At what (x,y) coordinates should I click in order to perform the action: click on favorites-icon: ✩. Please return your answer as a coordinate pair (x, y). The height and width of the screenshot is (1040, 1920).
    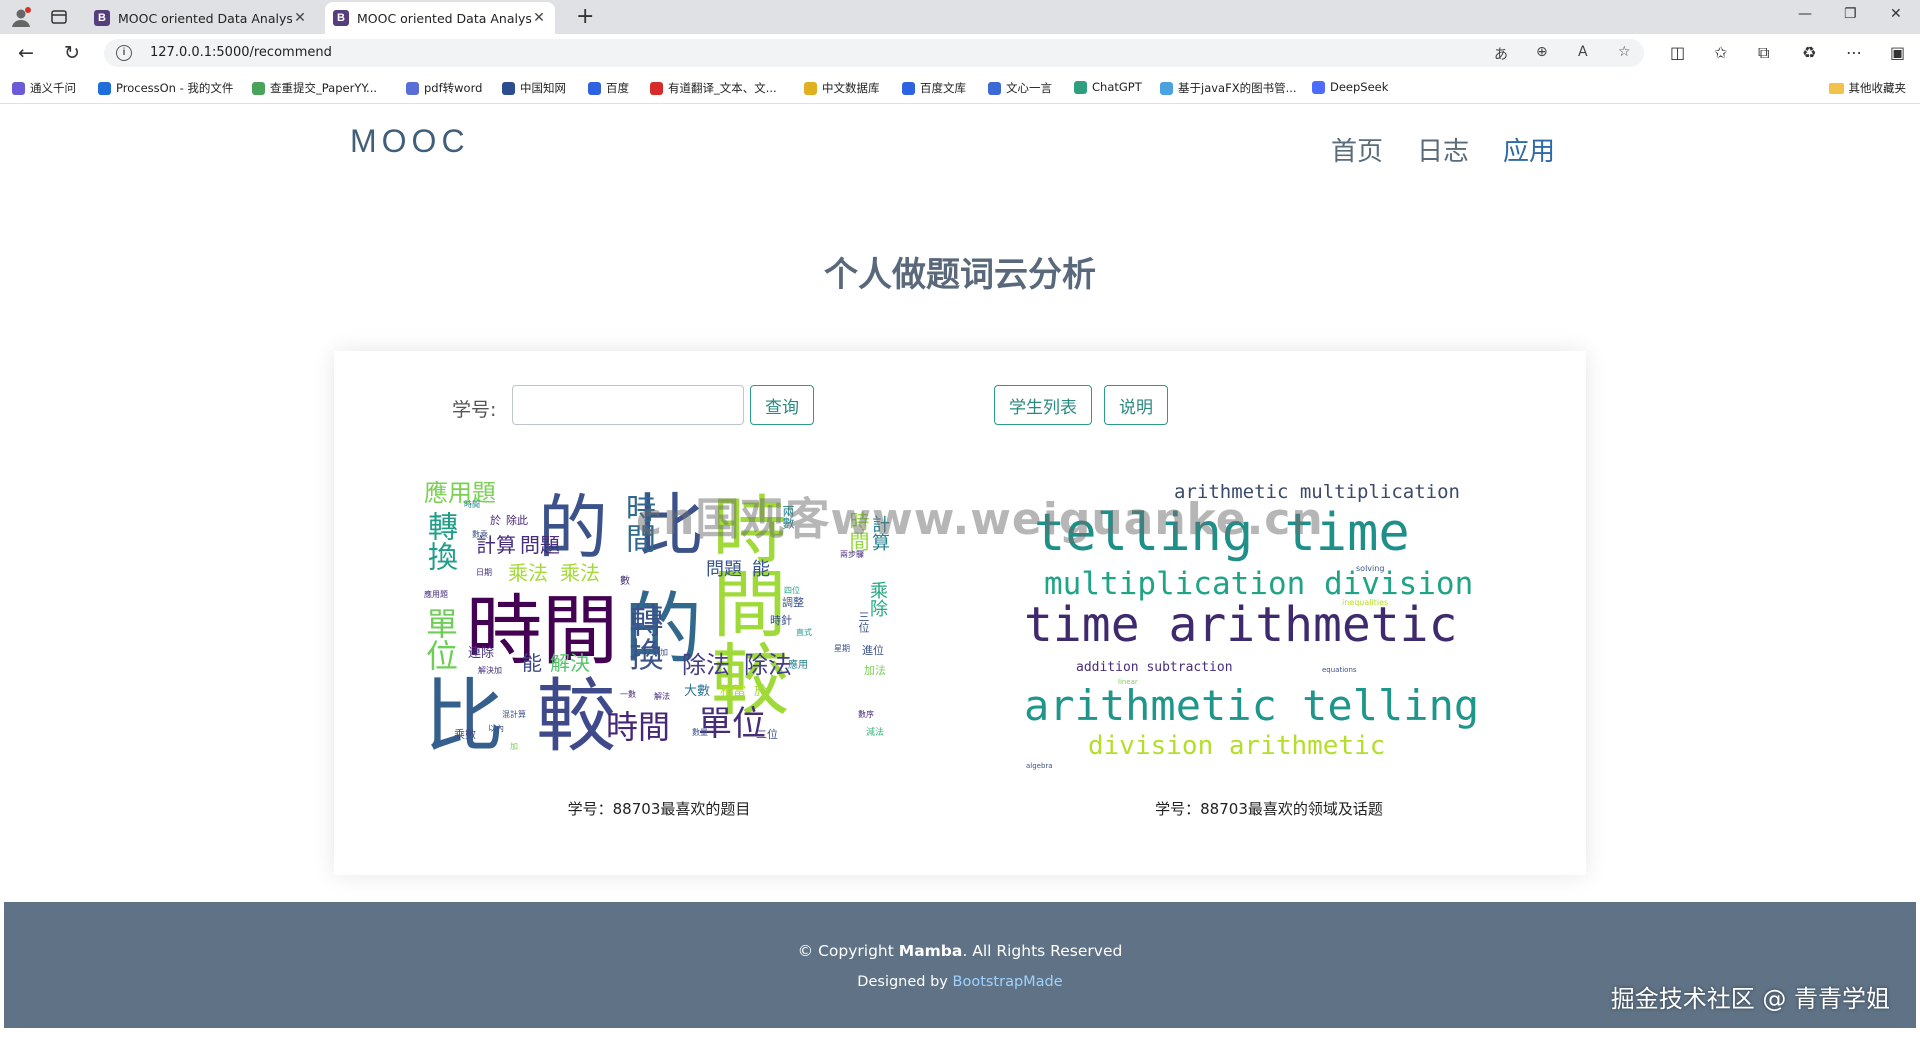
    Looking at the image, I should click on (1720, 52).